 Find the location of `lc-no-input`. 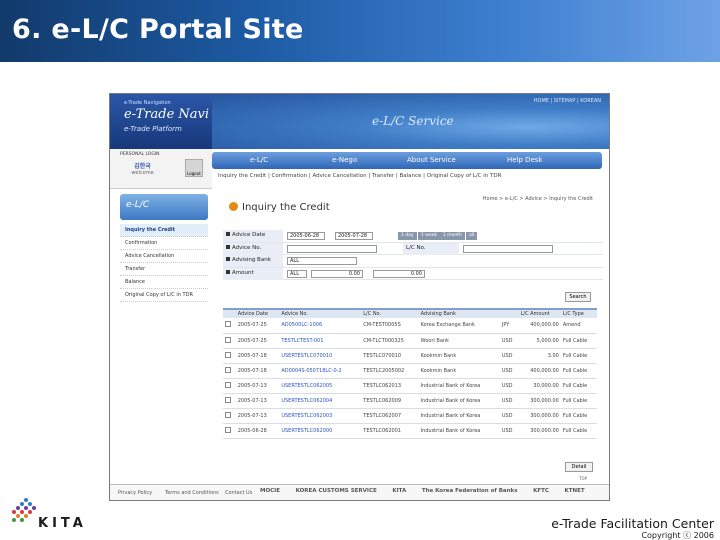

lc-no-input is located at coordinates (508, 248).